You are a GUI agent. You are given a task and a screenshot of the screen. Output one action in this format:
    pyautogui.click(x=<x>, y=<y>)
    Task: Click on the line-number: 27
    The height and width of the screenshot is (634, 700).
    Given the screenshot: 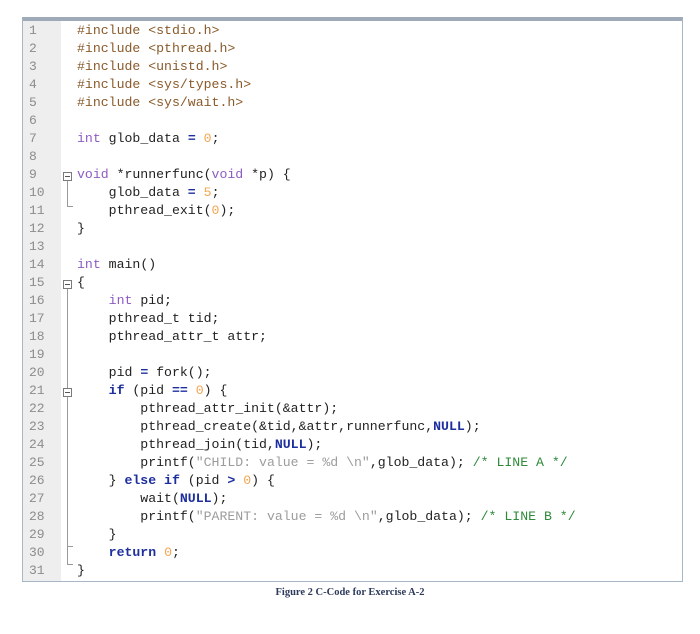 What is the action you would take?
    pyautogui.click(x=37, y=498)
    